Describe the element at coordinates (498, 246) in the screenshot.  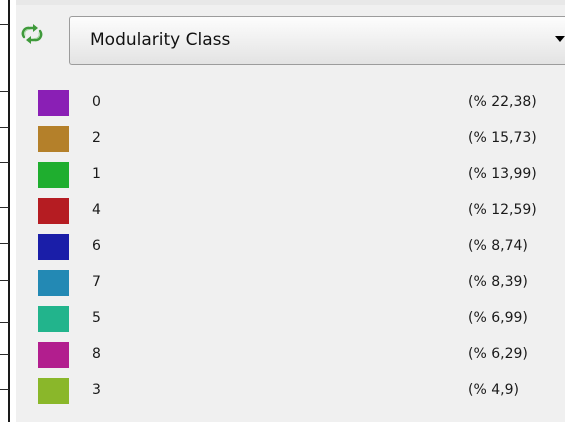
I see `class-percent: (% 8,74)` at that location.